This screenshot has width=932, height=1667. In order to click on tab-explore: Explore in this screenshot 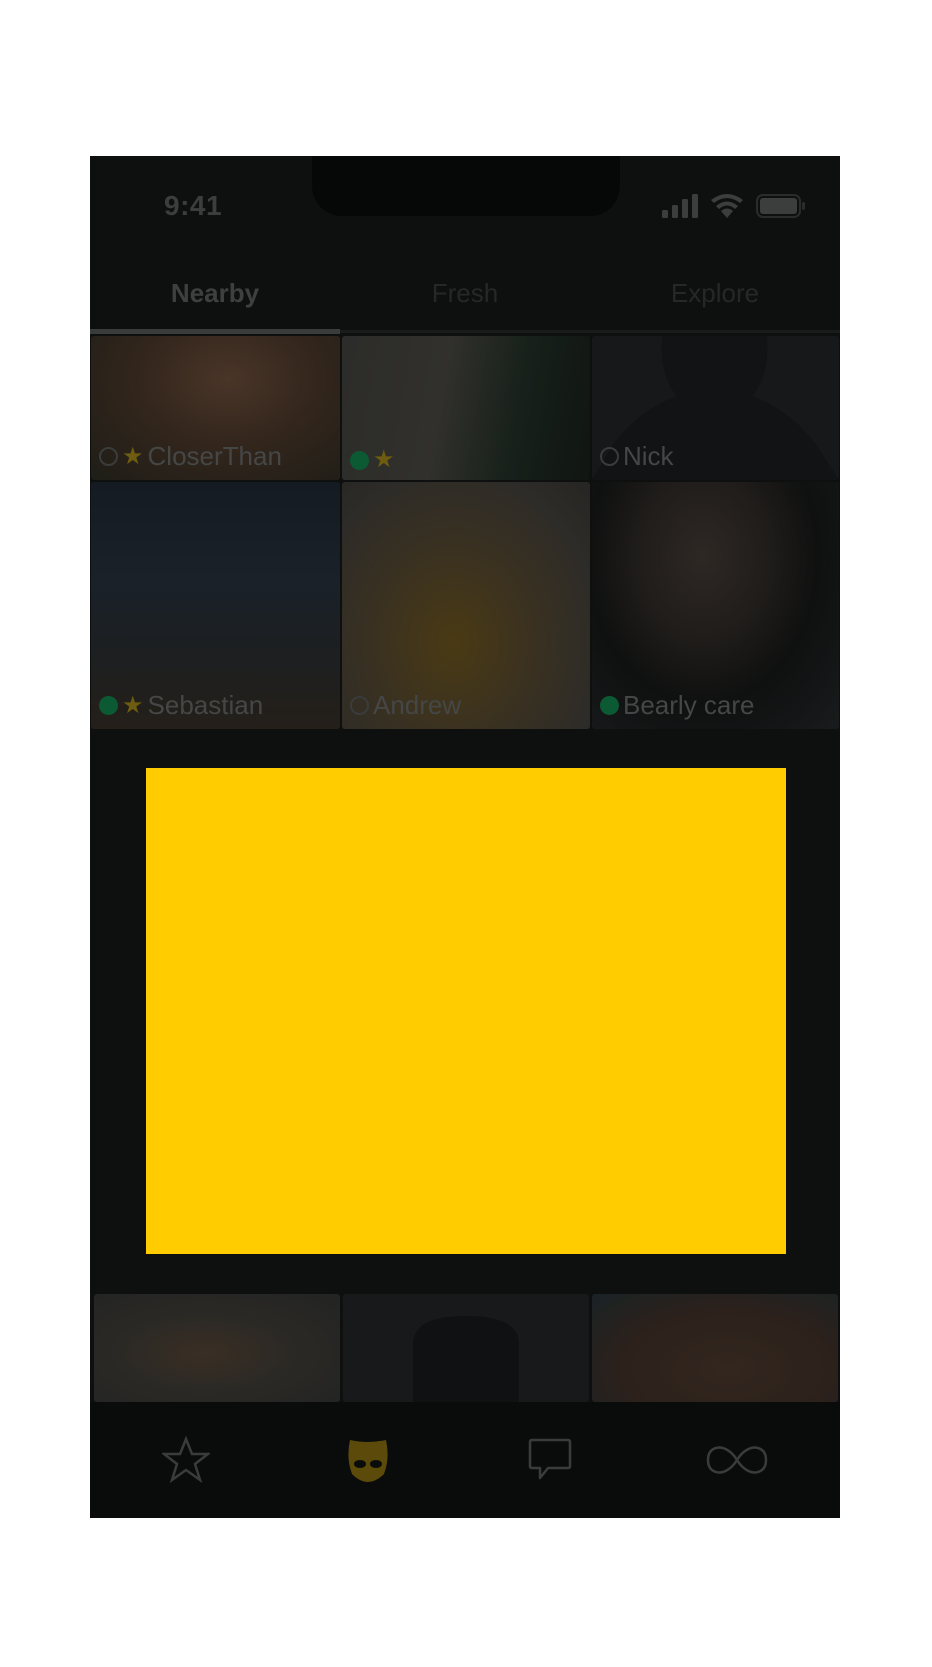, I will do `click(715, 293)`.